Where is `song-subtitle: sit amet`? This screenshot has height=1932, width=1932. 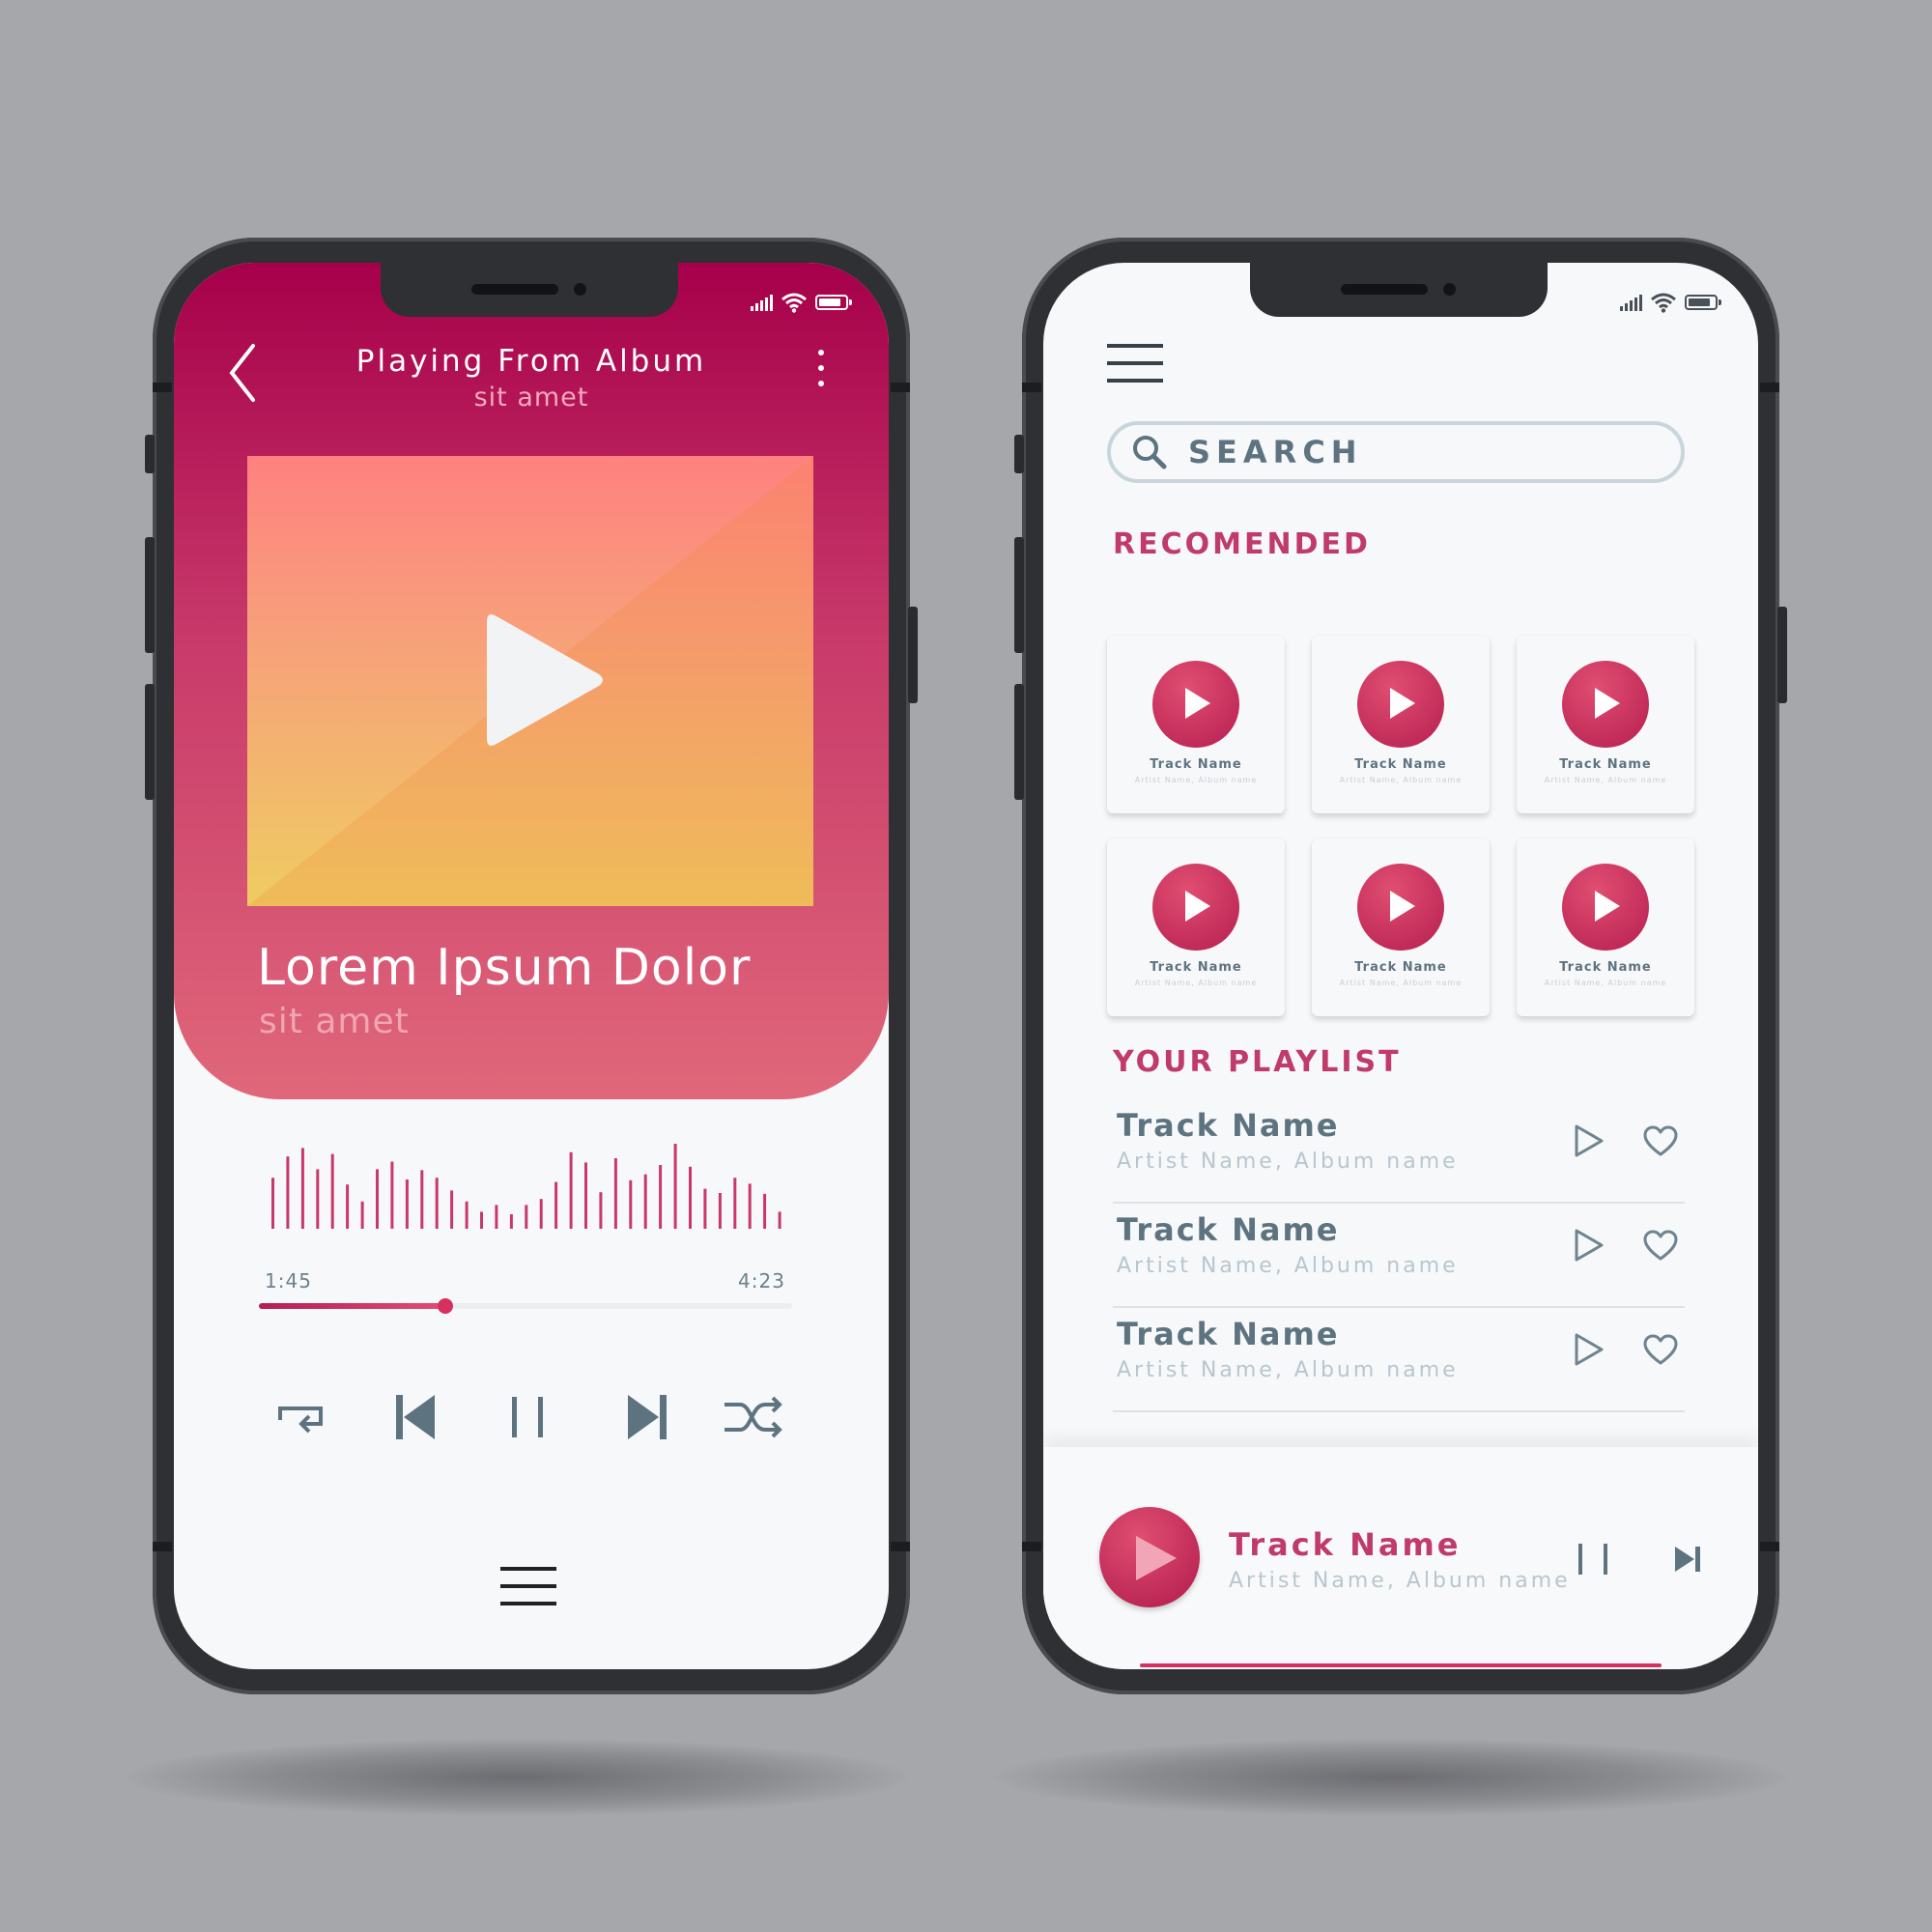
song-subtitle: sit amet is located at coordinates (334, 1021).